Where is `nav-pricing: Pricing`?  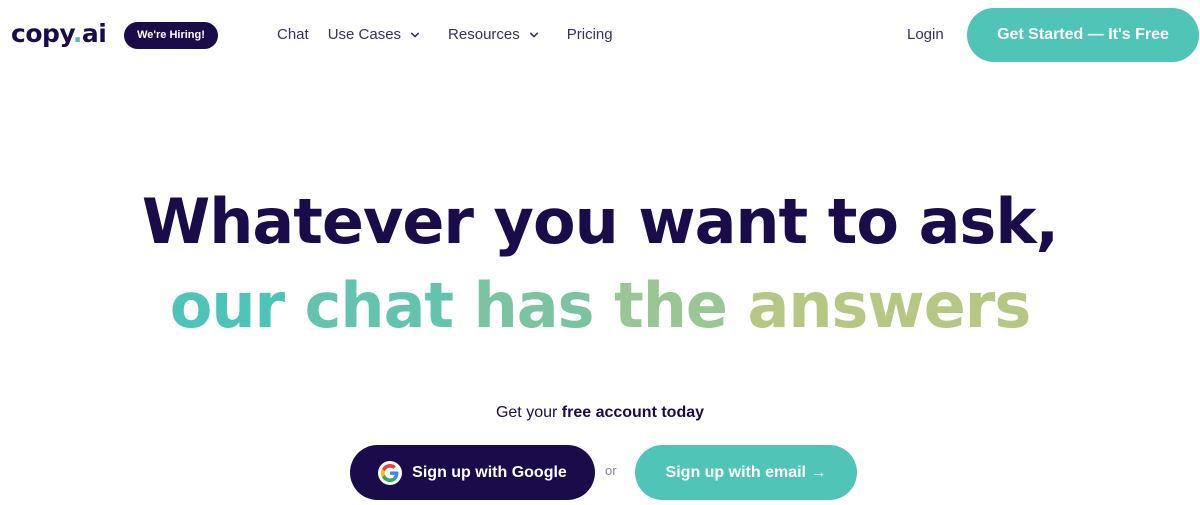 nav-pricing: Pricing is located at coordinates (590, 35).